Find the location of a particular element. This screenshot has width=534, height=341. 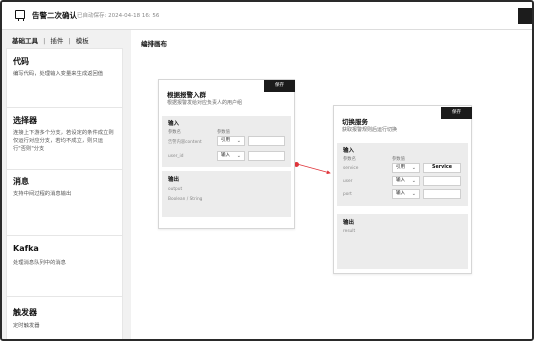

card-desc: 定时触发器 is located at coordinates (26, 326).